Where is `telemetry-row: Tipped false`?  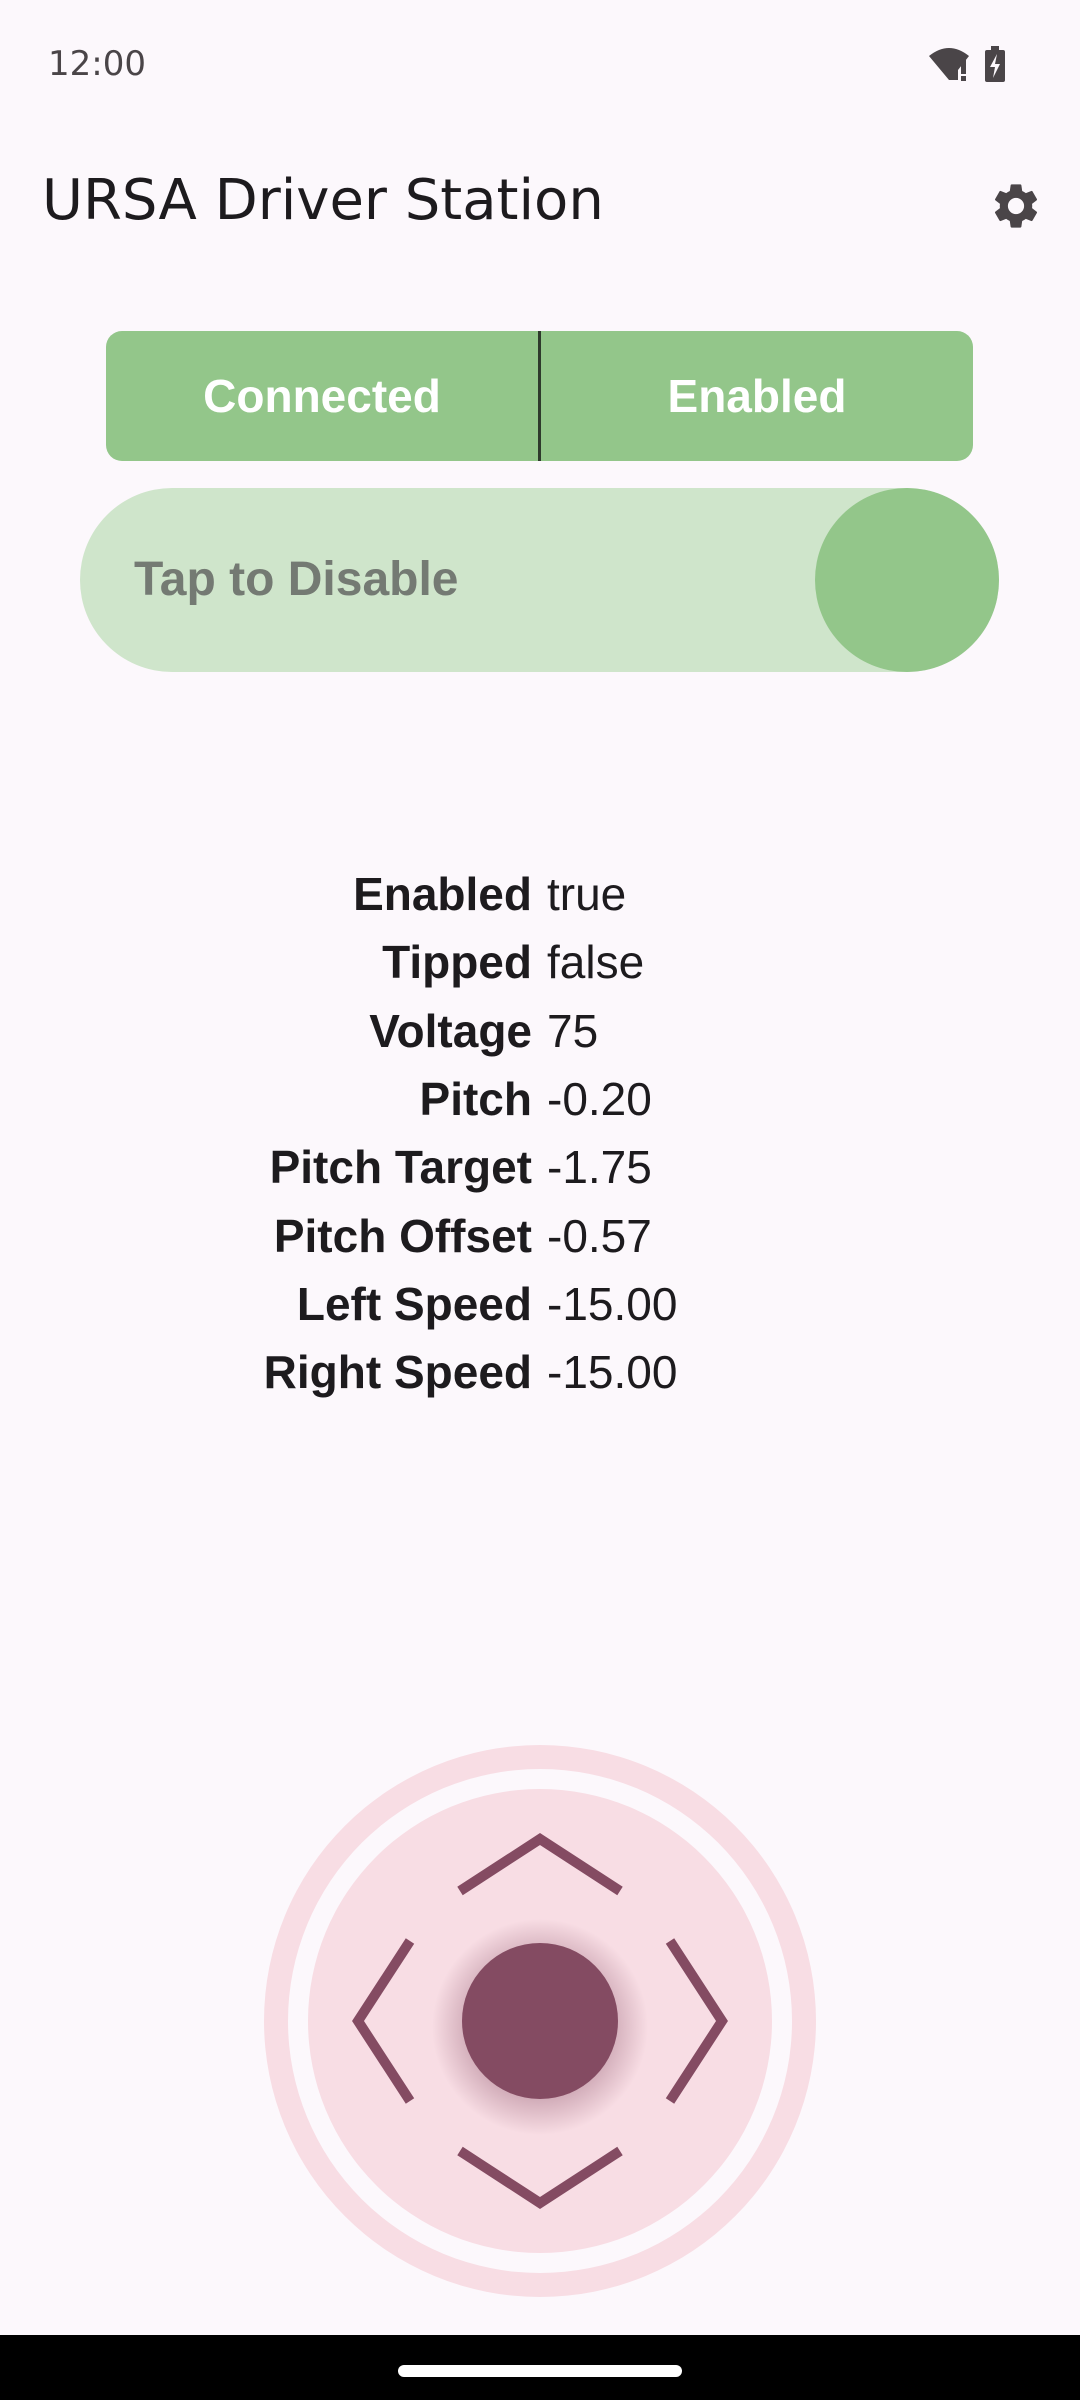 telemetry-row: Tipped false is located at coordinates (540, 962).